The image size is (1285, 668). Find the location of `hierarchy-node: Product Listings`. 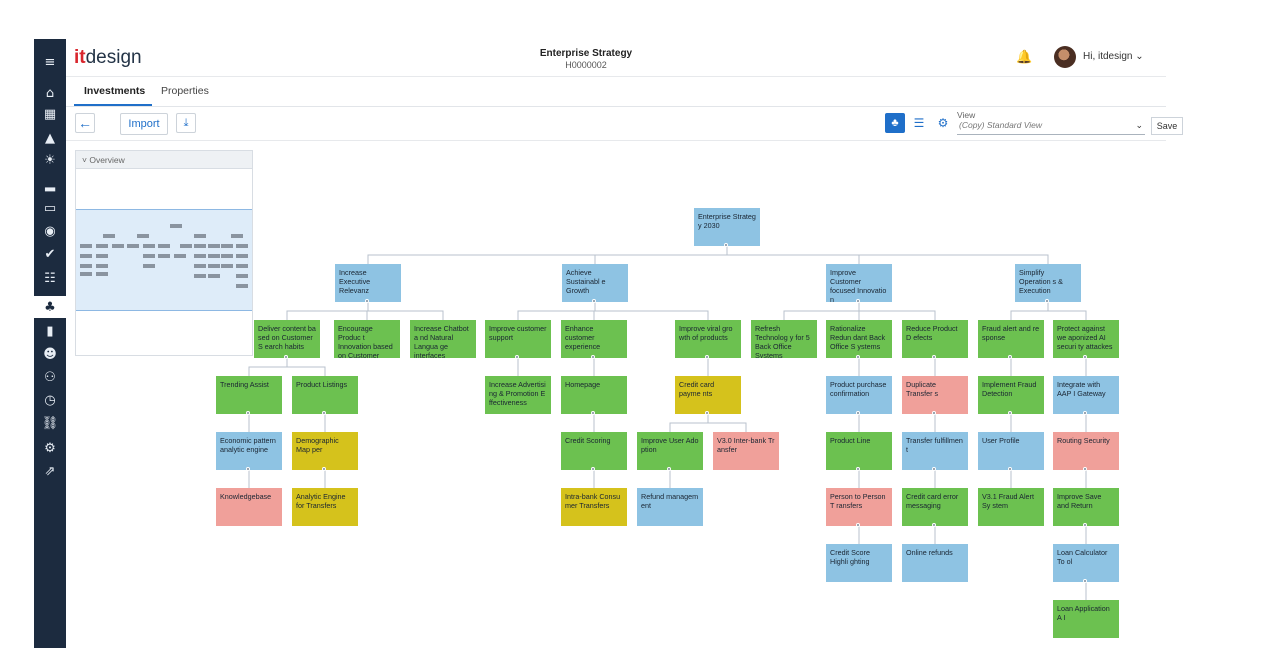

hierarchy-node: Product Listings is located at coordinates (325, 395).